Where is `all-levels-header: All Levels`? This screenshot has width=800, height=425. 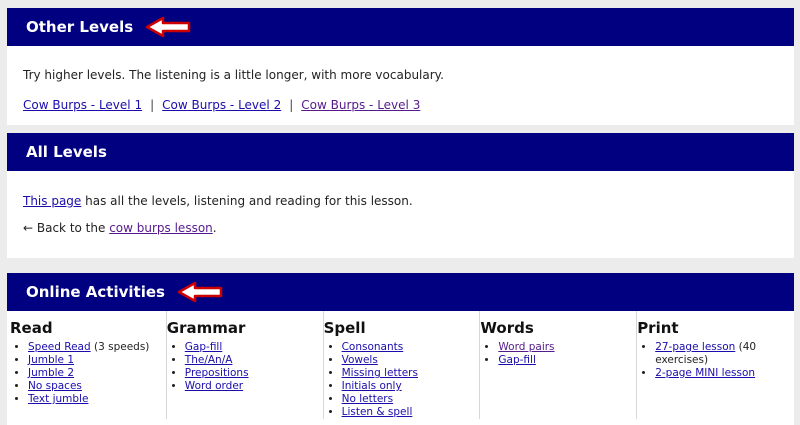
all-levels-header: All Levels is located at coordinates (400, 152).